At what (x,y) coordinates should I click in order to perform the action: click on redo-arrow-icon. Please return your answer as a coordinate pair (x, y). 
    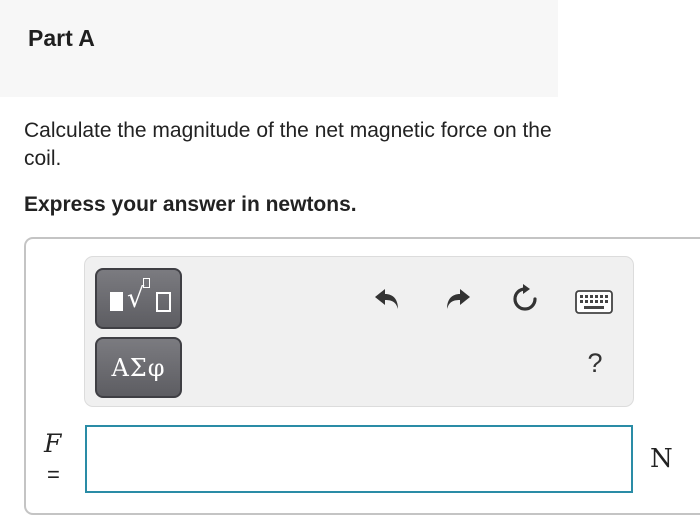
    Looking at the image, I should click on (458, 299).